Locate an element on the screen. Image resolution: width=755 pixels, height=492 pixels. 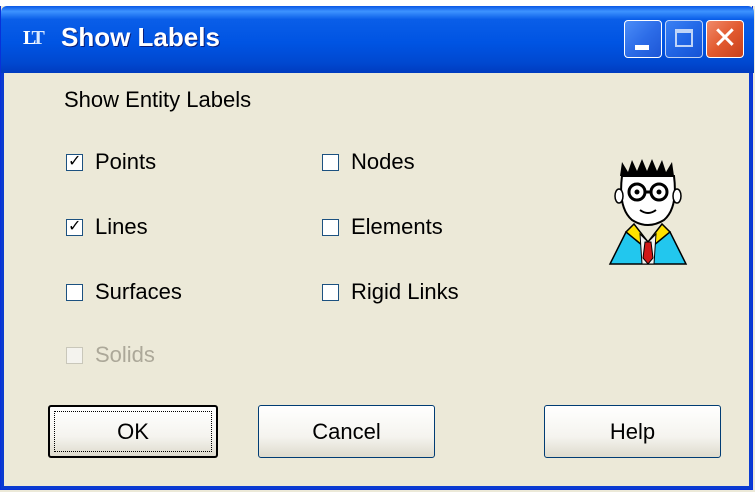
checkbox-rigid-links: Rigid Links is located at coordinates (390, 292).